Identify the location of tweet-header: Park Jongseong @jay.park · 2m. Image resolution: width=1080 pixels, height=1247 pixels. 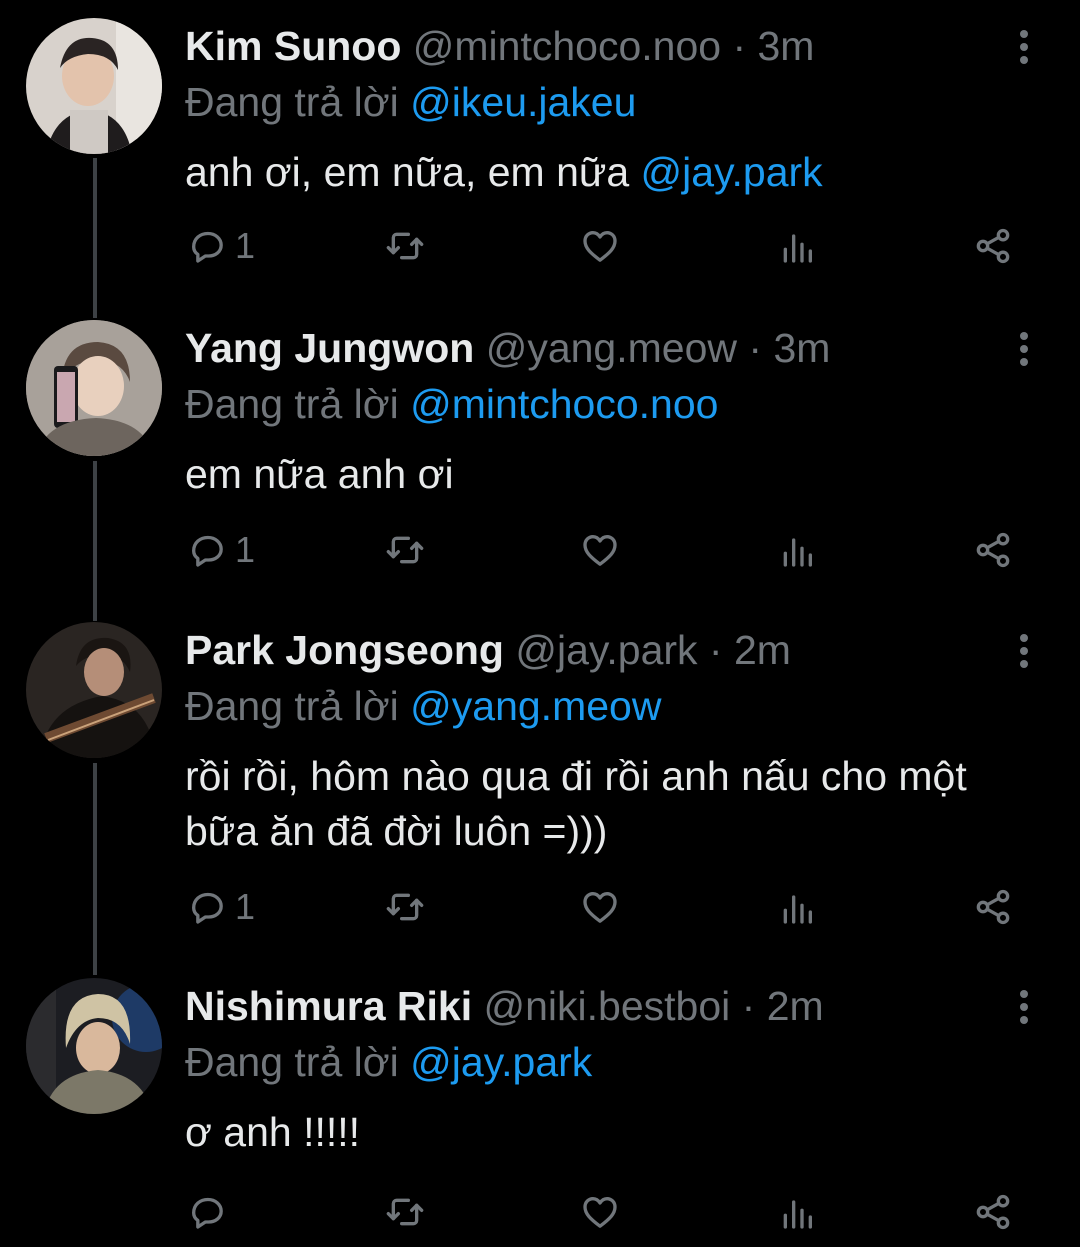
(488, 650).